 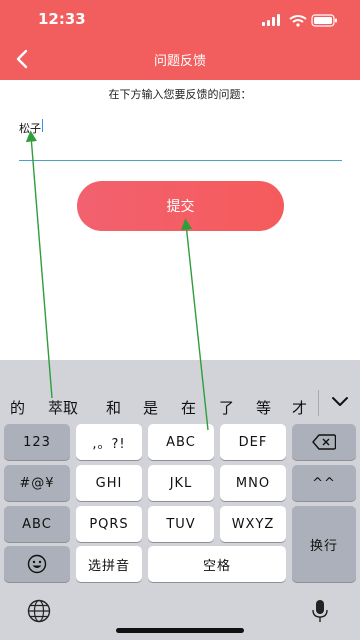 I want to click on home-indicator, so click(x=180, y=630).